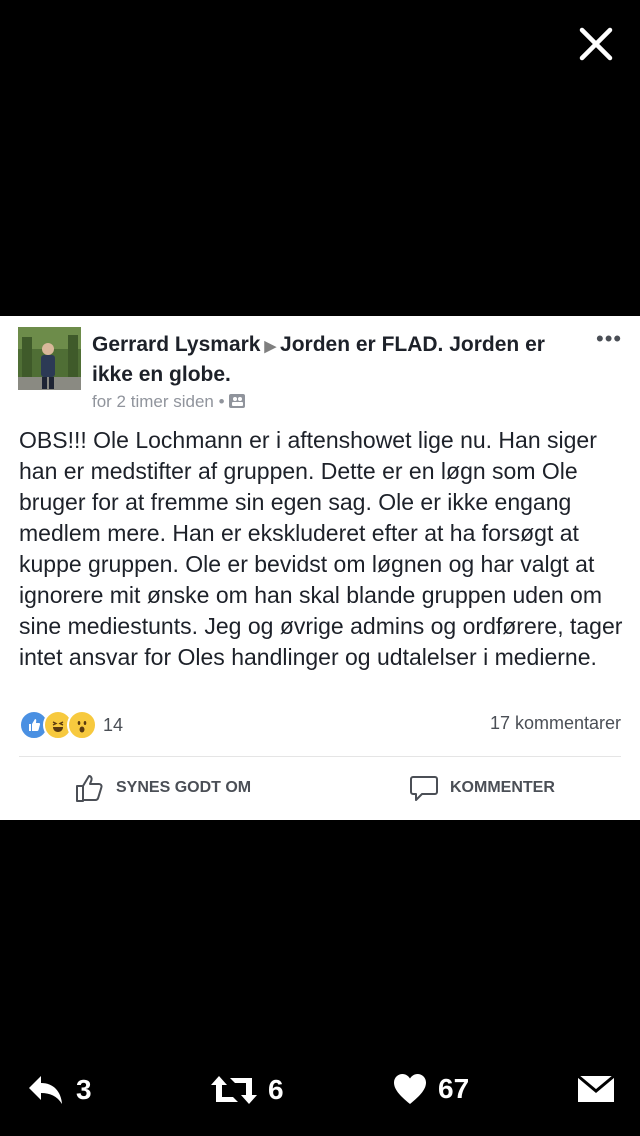 This screenshot has width=640, height=1136. I want to click on heart-icon, so click(410, 1089).